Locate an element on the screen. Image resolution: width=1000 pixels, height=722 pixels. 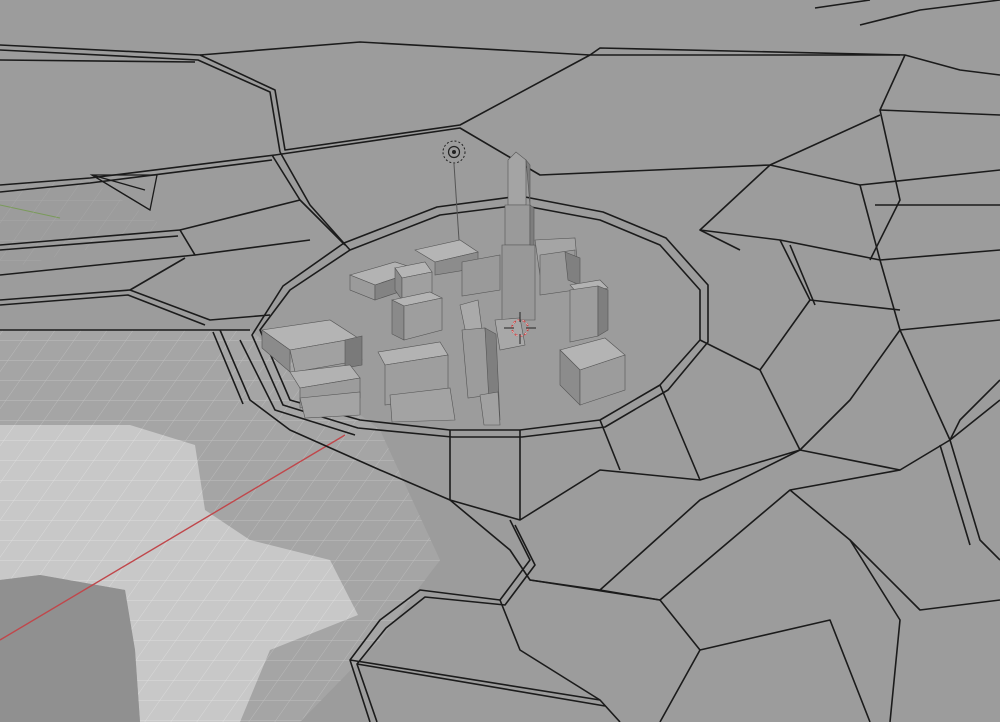
shadow-face is located at coordinates (70, 648).